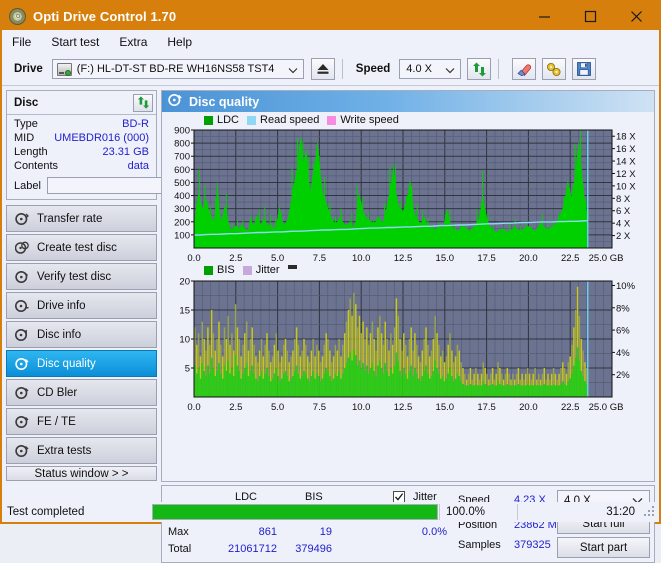  Describe the element at coordinates (81, 473) in the screenshot. I see `status-window-button: Status window > >` at that location.